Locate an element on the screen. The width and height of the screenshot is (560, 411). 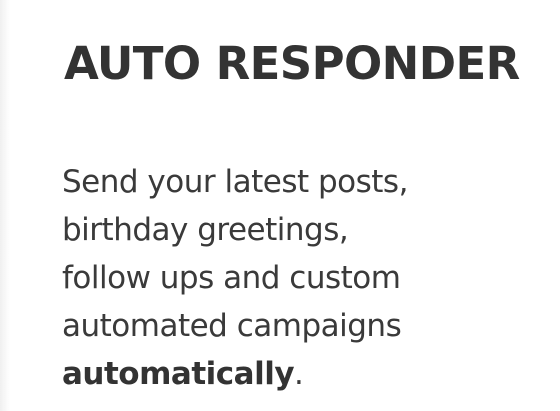
trailing-period: . is located at coordinates (299, 374).